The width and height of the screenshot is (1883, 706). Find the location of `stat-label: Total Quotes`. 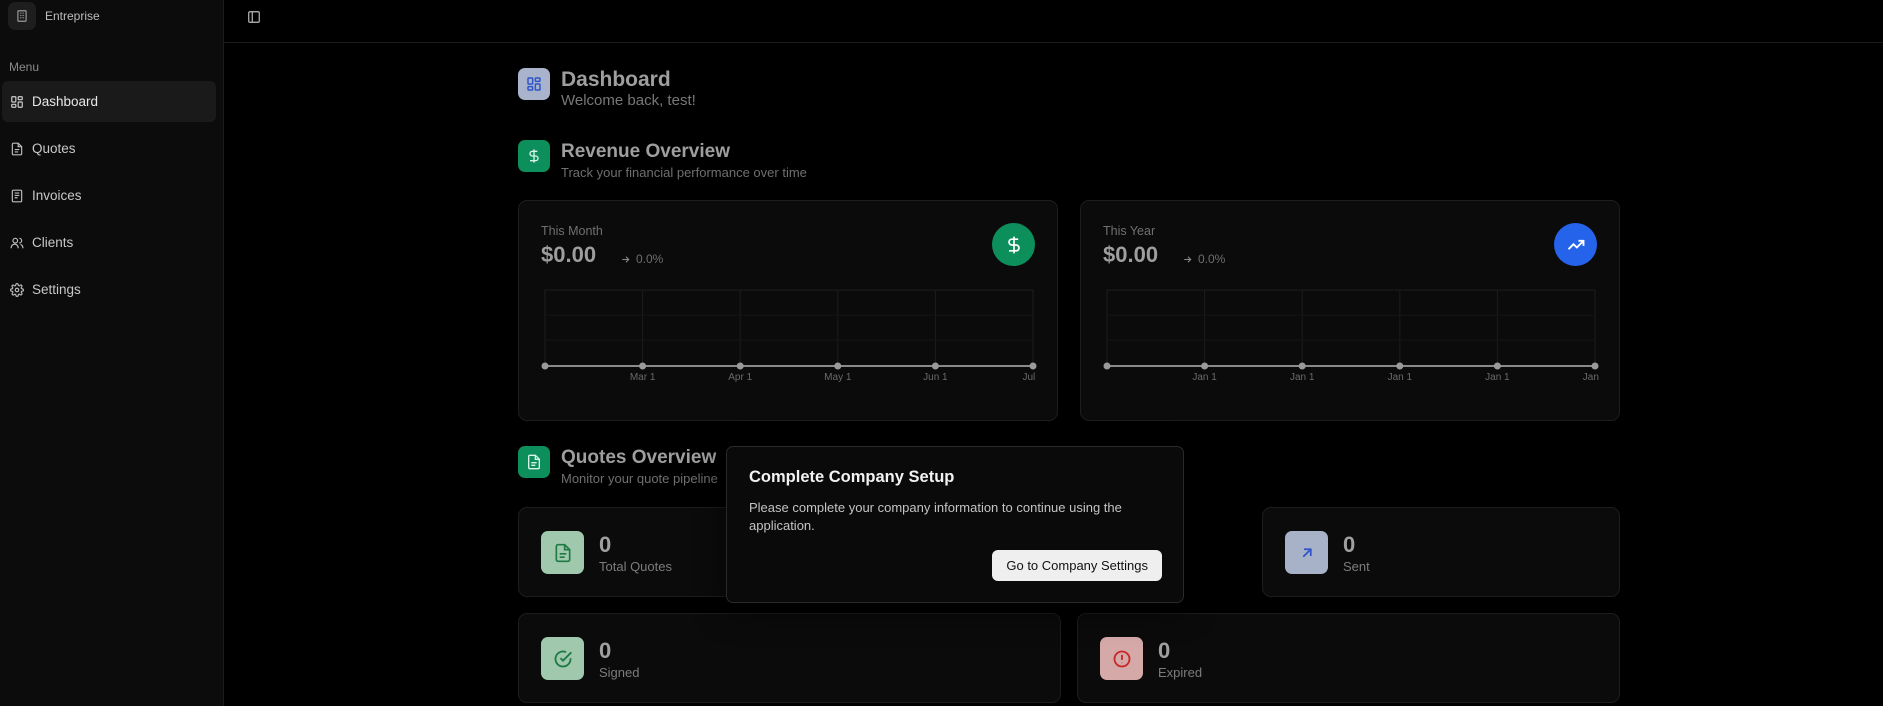

stat-label: Total Quotes is located at coordinates (635, 566).